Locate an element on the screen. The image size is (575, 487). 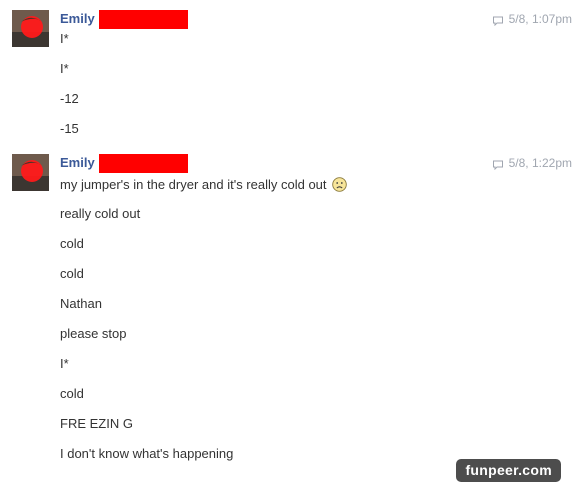
timestamp-text: 5/8, 1:07pm is located at coordinates (540, 19).